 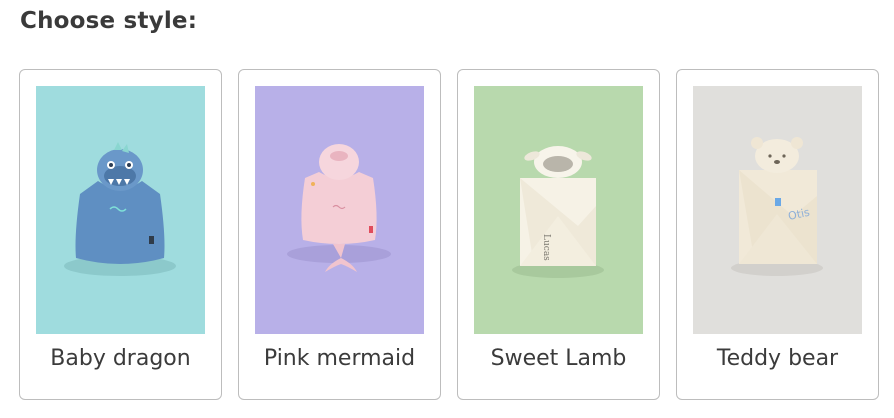 I want to click on style-label: Teddy bear, so click(x=777, y=358).